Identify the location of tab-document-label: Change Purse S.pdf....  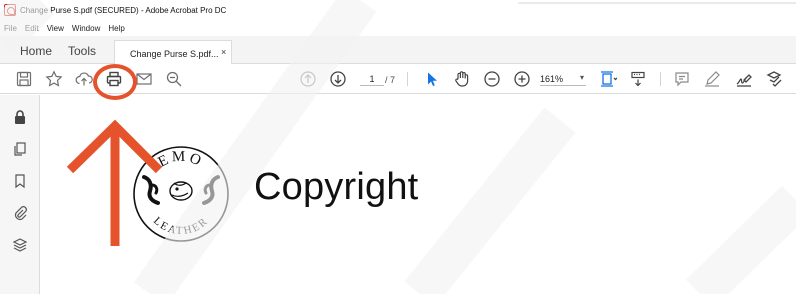
(174, 54).